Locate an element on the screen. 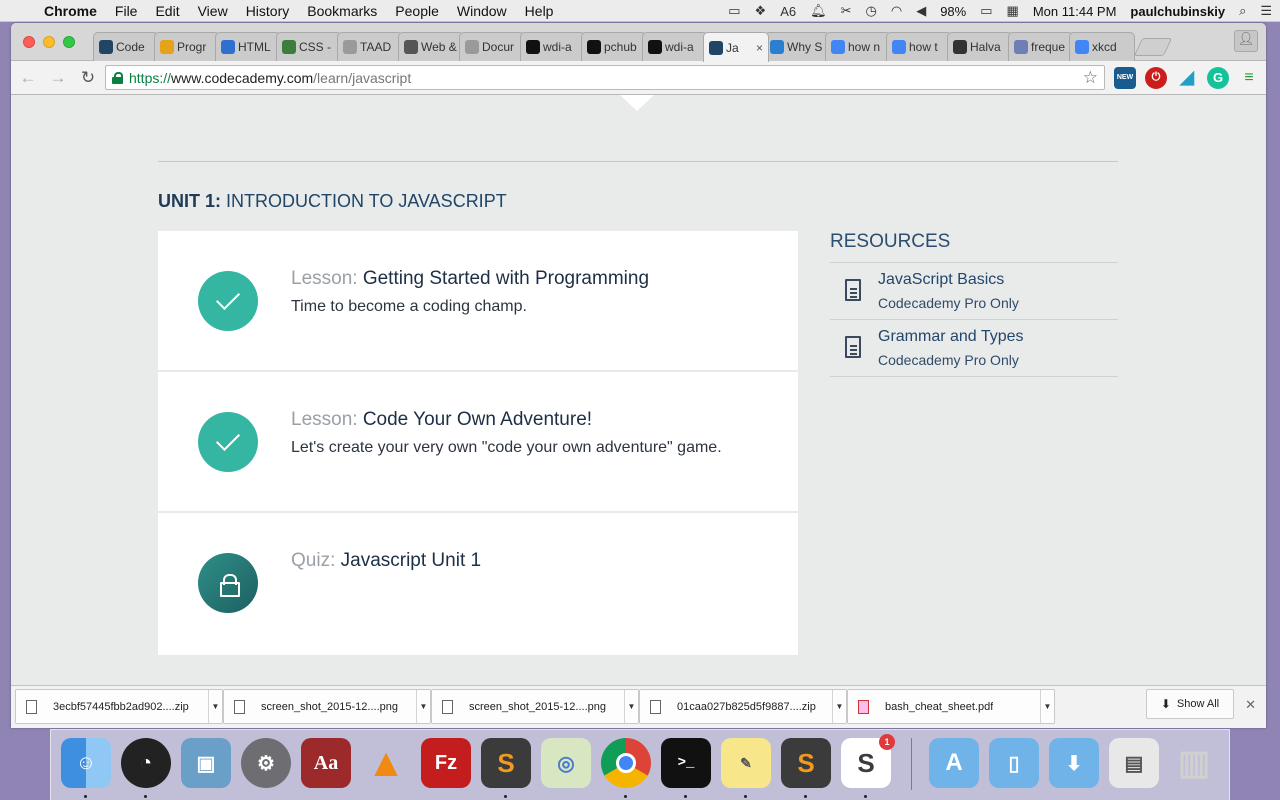 This screenshot has height=800, width=1280. browser-tab: Web & is located at coordinates (431, 46).